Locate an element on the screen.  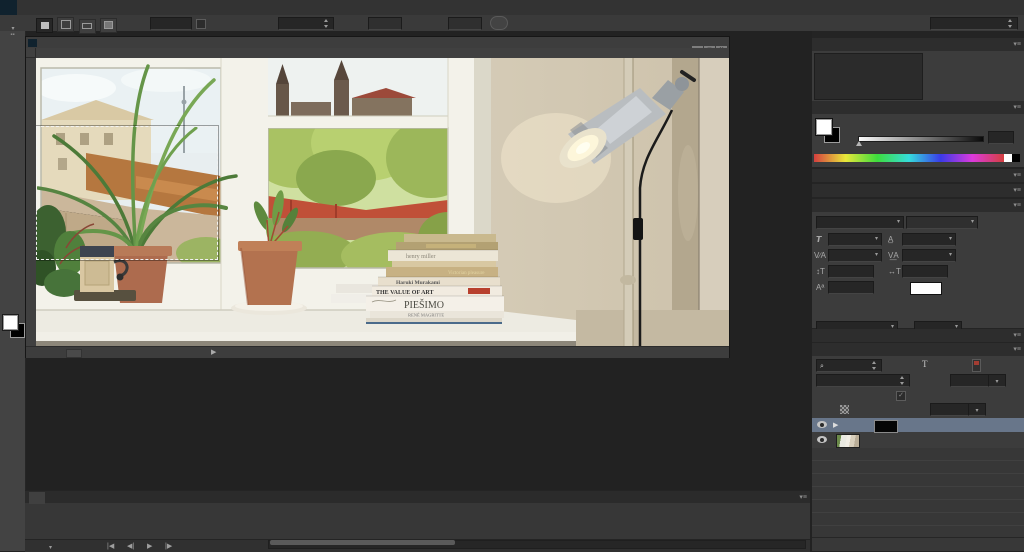
layer-filter-dropdown: ⌕ is located at coordinates (849, 365).